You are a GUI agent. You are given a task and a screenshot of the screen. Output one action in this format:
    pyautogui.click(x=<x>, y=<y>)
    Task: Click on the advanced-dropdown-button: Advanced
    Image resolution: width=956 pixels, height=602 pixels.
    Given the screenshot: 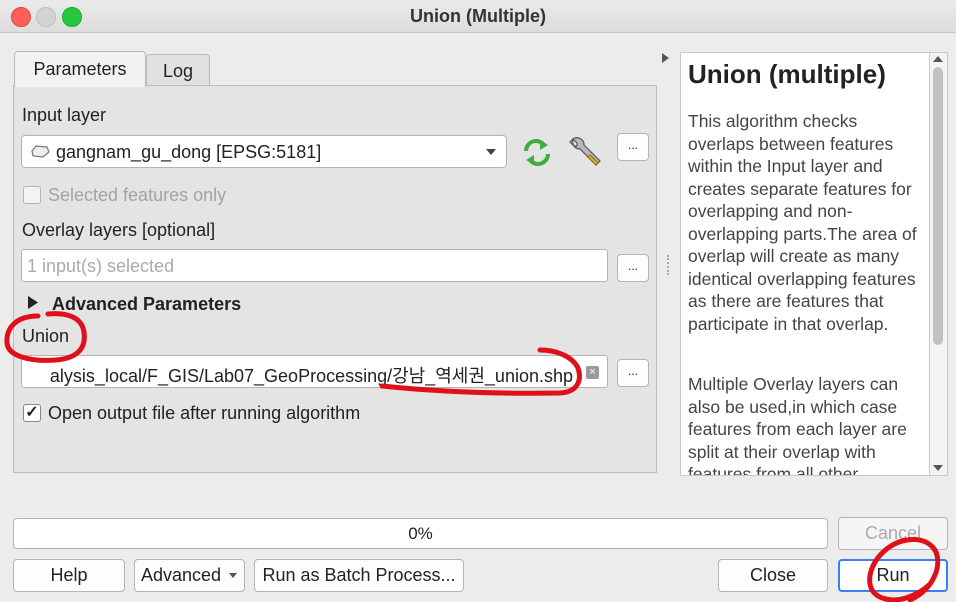 What is the action you would take?
    pyautogui.click(x=189, y=575)
    